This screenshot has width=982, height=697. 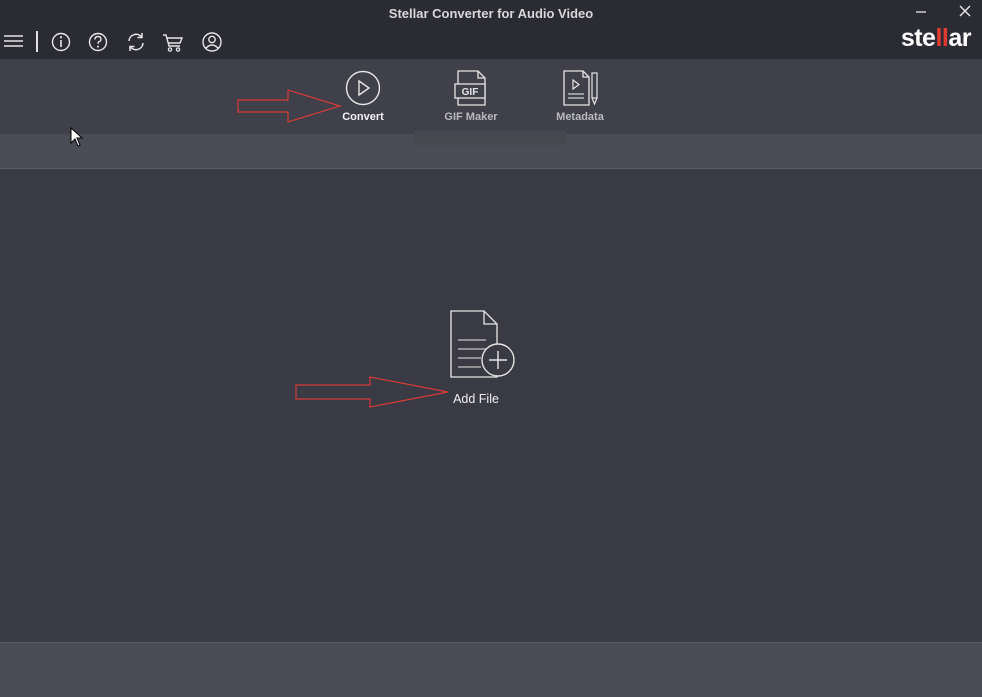 I want to click on info-icon, so click(x=61, y=42).